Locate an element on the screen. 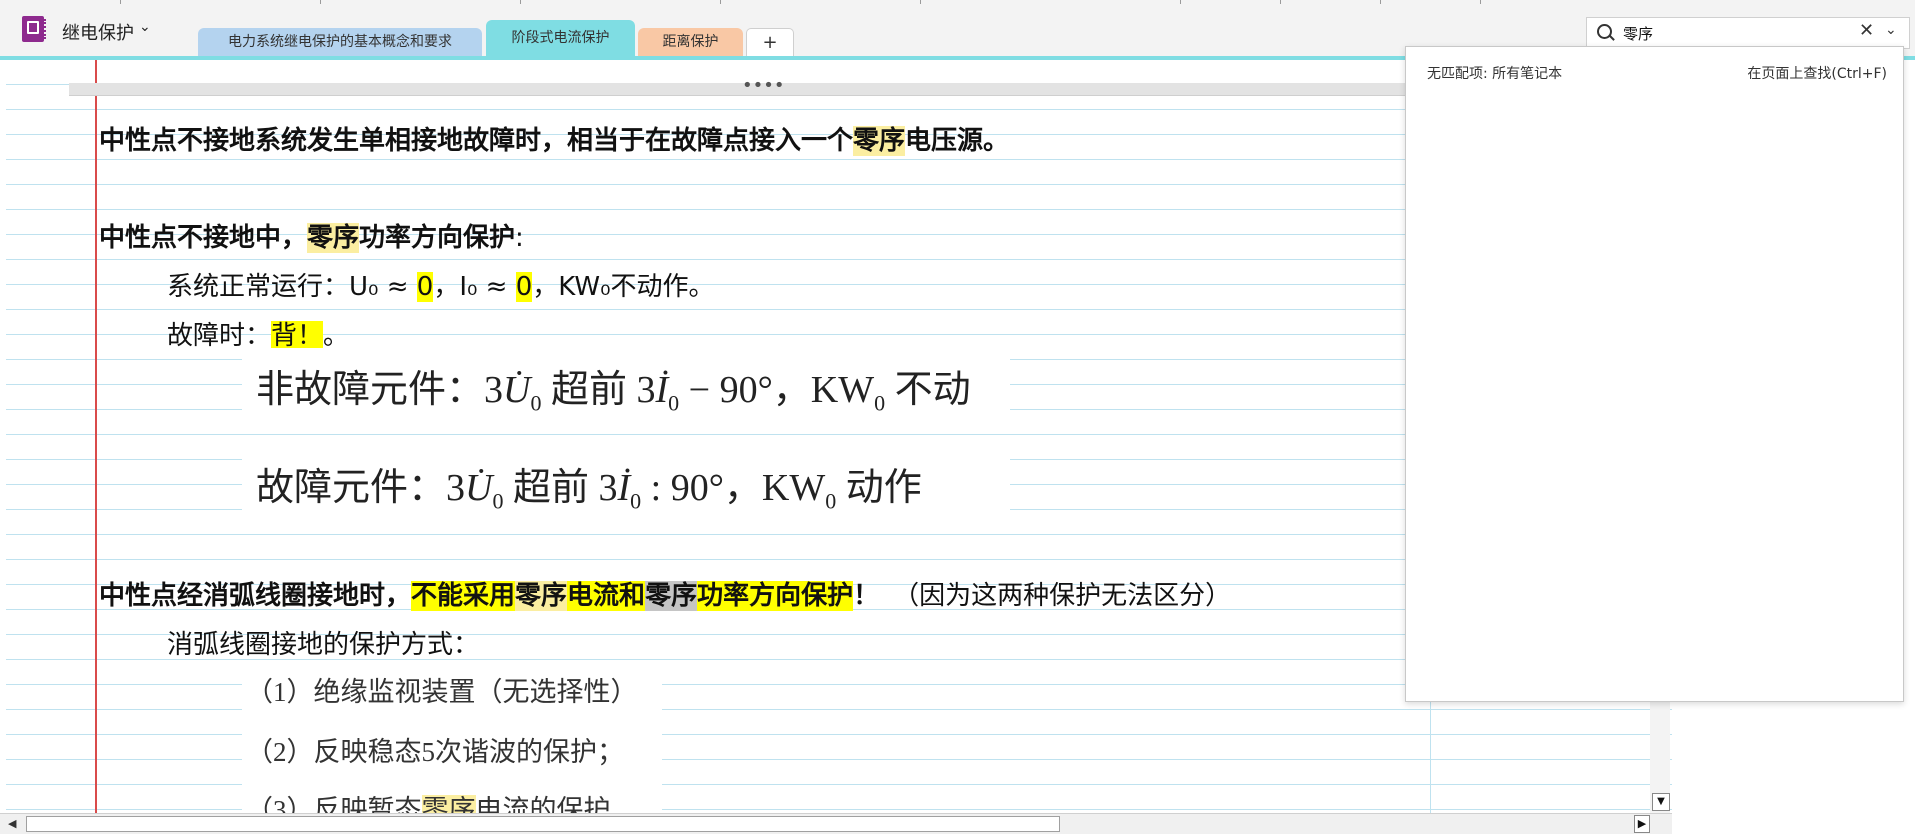 The width and height of the screenshot is (1915, 834). search-icon is located at coordinates (1604, 31).